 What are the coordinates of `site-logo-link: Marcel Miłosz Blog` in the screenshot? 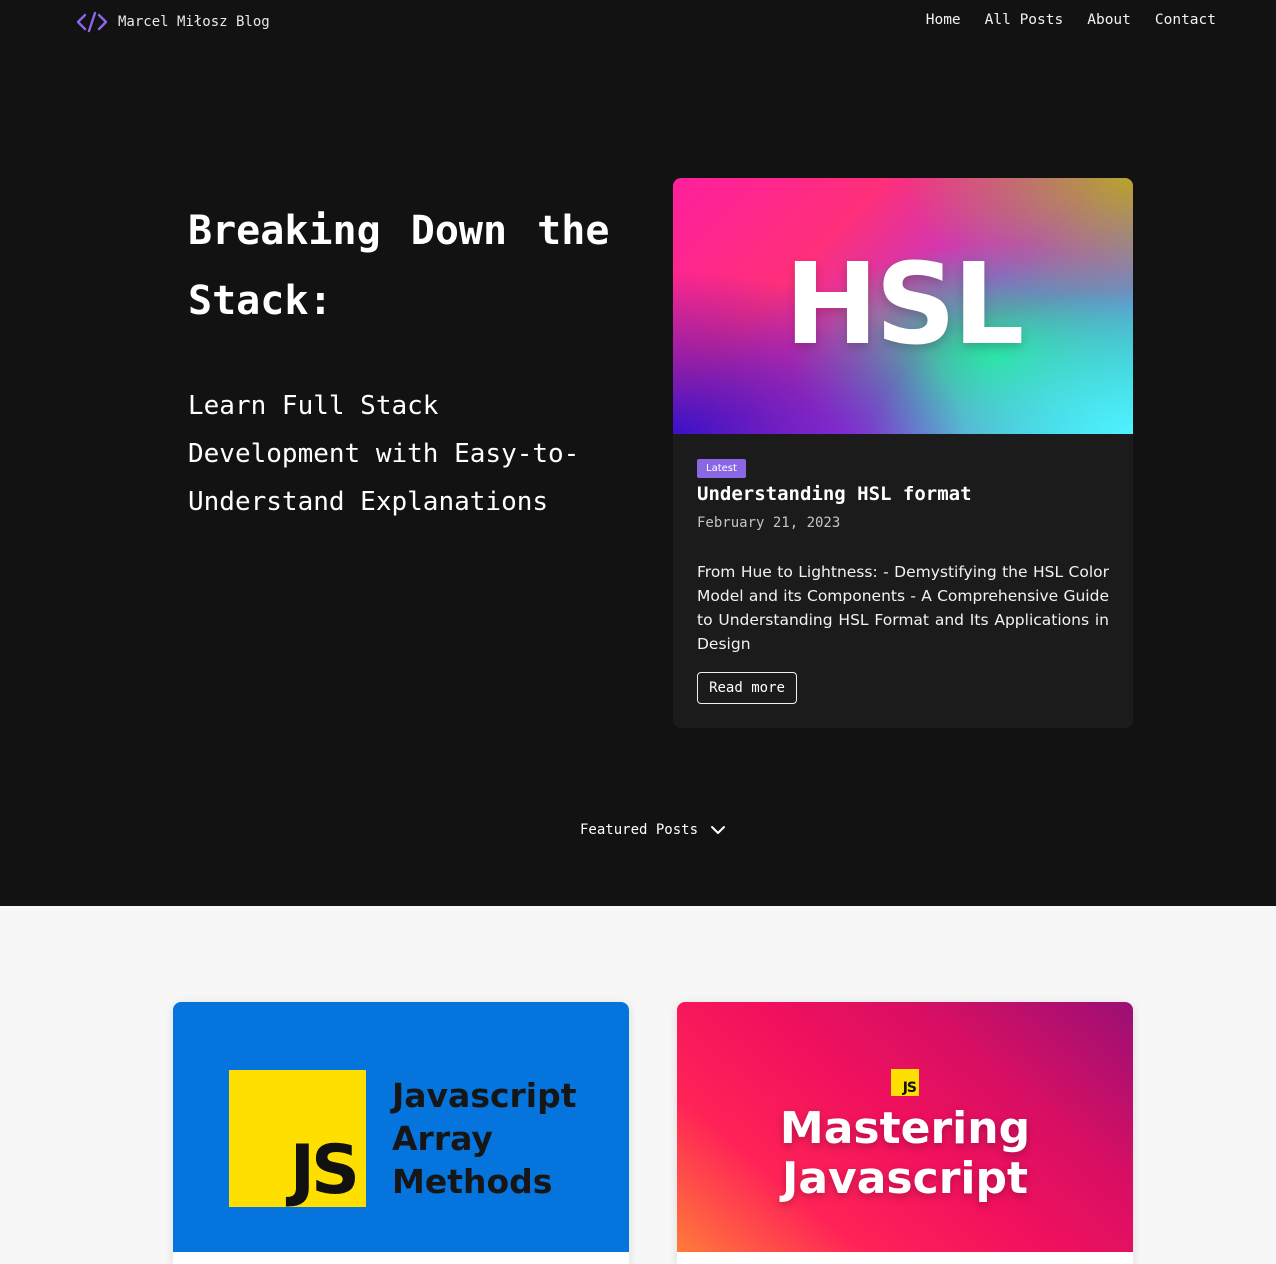 It's located at (173, 22).